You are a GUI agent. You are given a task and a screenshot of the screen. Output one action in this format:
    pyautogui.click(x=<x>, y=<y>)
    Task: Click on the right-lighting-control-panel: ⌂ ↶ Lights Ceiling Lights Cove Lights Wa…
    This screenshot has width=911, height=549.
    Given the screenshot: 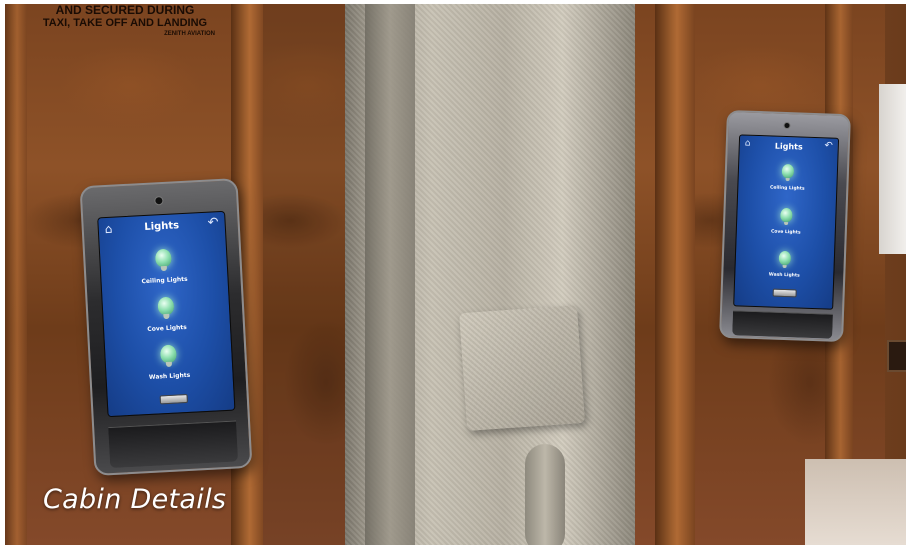 What is the action you would take?
    pyautogui.click(x=785, y=226)
    